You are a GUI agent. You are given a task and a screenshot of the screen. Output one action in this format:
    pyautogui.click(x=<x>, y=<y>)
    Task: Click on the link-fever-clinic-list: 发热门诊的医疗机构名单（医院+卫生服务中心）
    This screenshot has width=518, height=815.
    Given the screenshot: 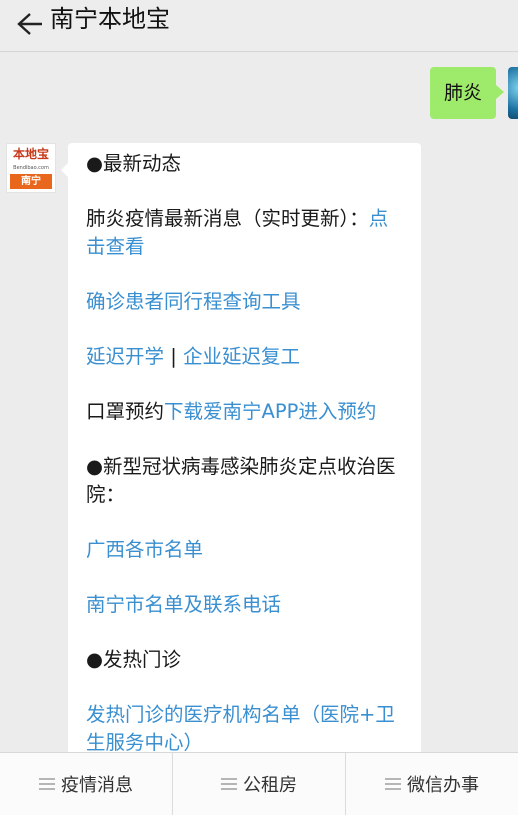 What is the action you would take?
    pyautogui.click(x=240, y=728)
    